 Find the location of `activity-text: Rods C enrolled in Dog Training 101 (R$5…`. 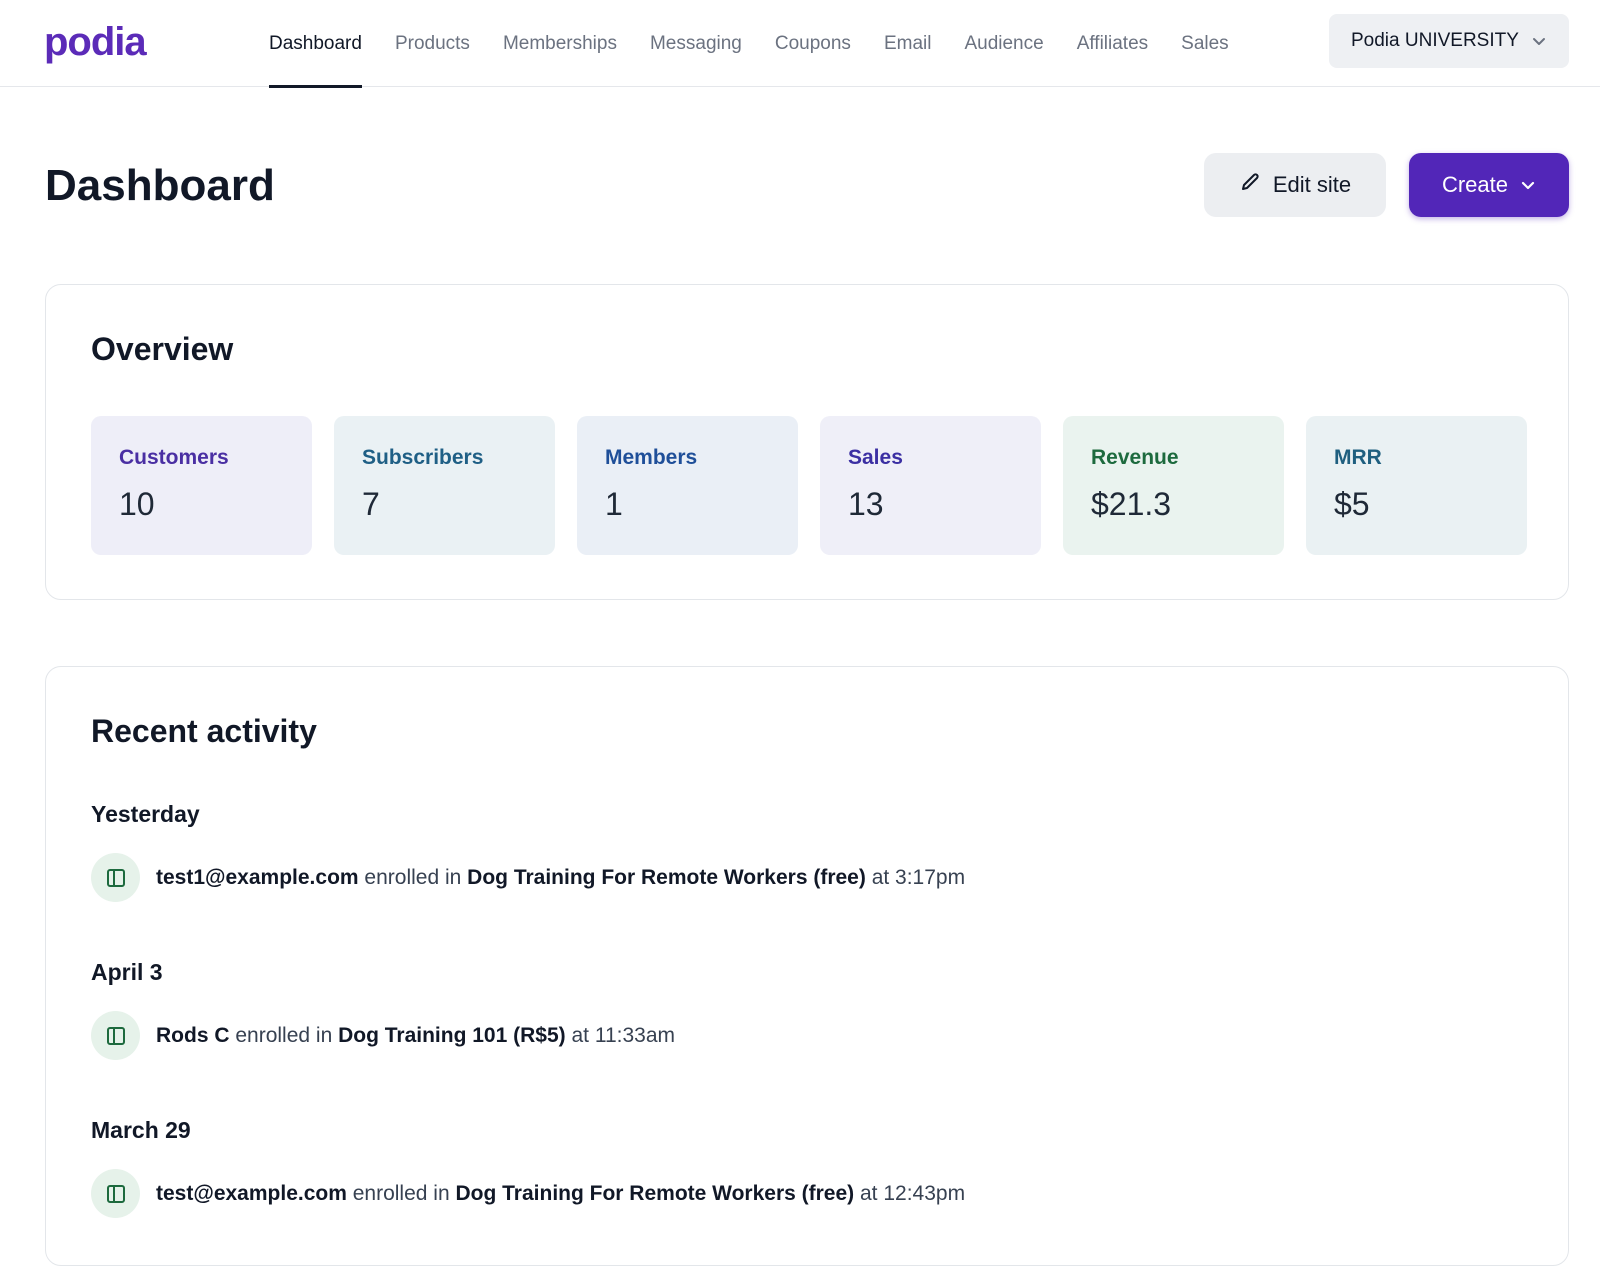

activity-text: Rods C enrolled in Dog Training 101 (R$5… is located at coordinates (415, 1036).